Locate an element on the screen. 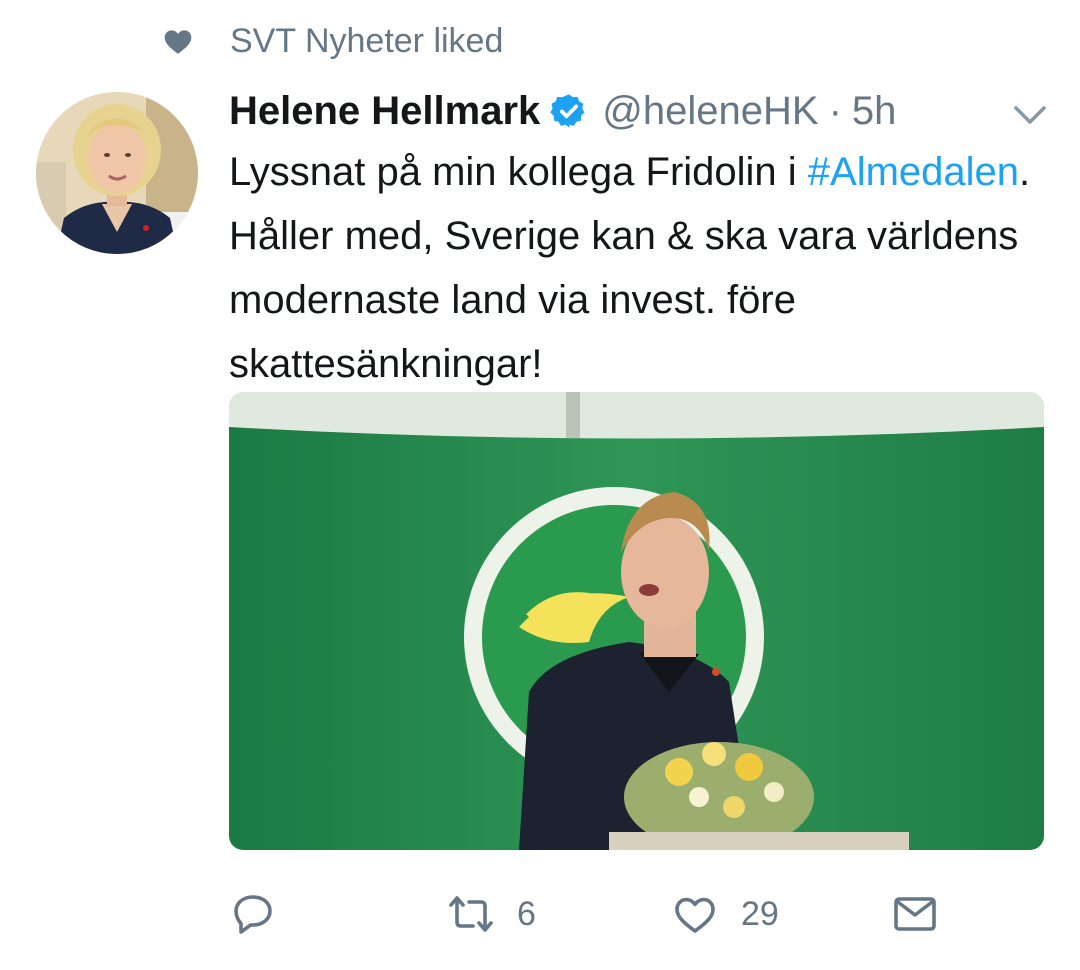 Image resolution: width=1080 pixels, height=970 pixels. social-context-text: SVT Nyheter liked is located at coordinates (367, 40).